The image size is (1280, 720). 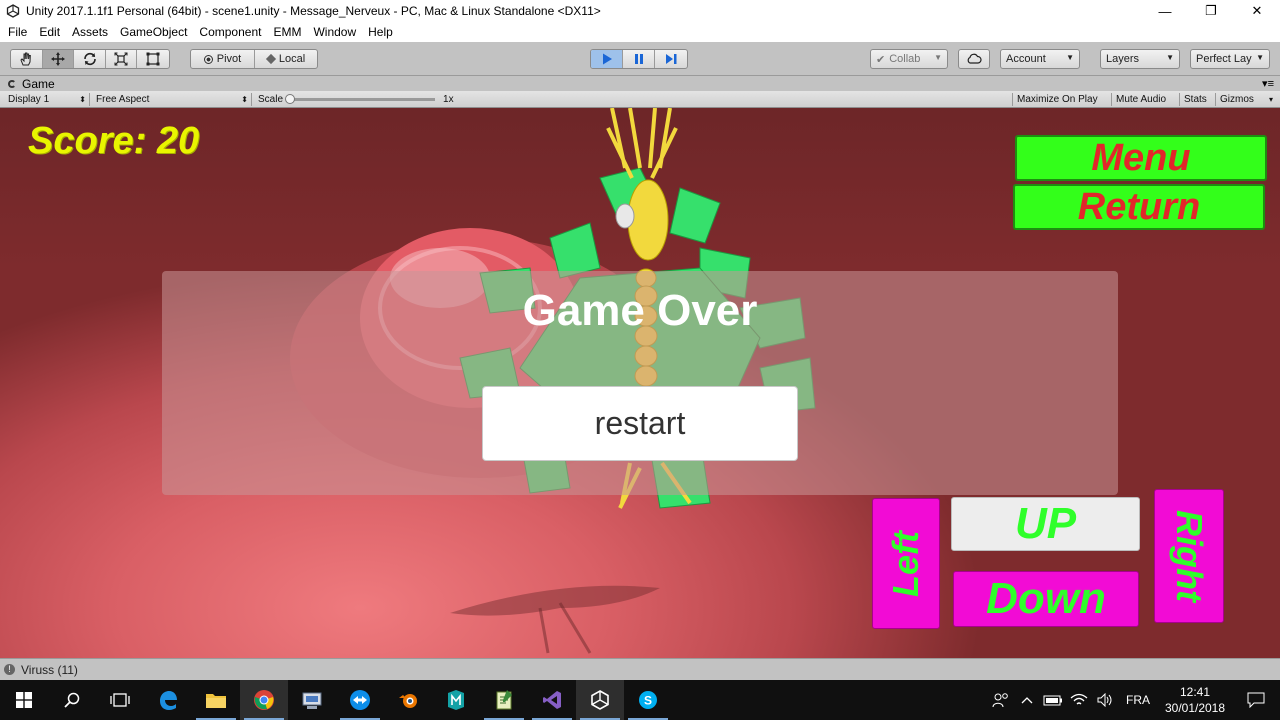 I want to click on clock: 12:41 30/01/2018, so click(x=1195, y=700).